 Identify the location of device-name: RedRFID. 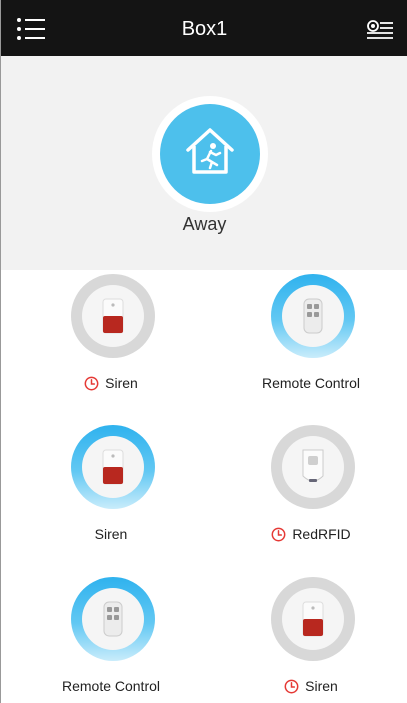
(321, 534).